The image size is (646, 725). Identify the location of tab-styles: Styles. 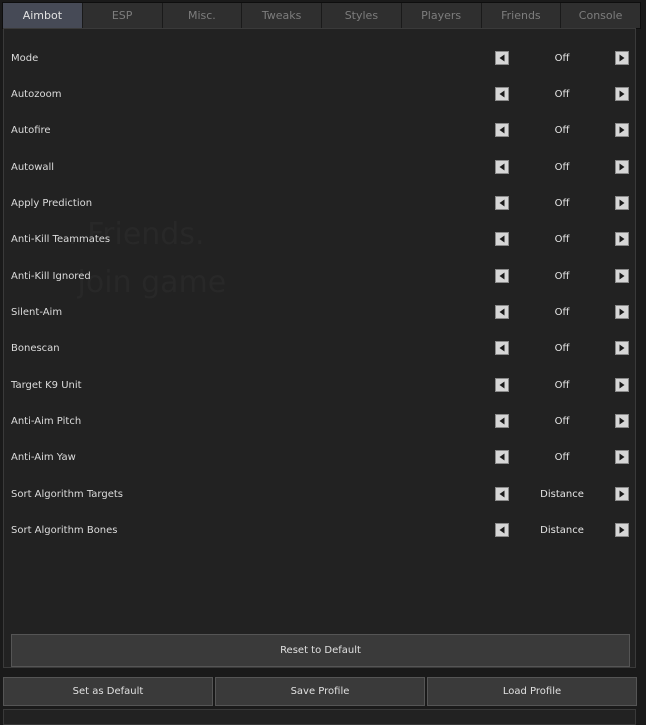
(362, 15).